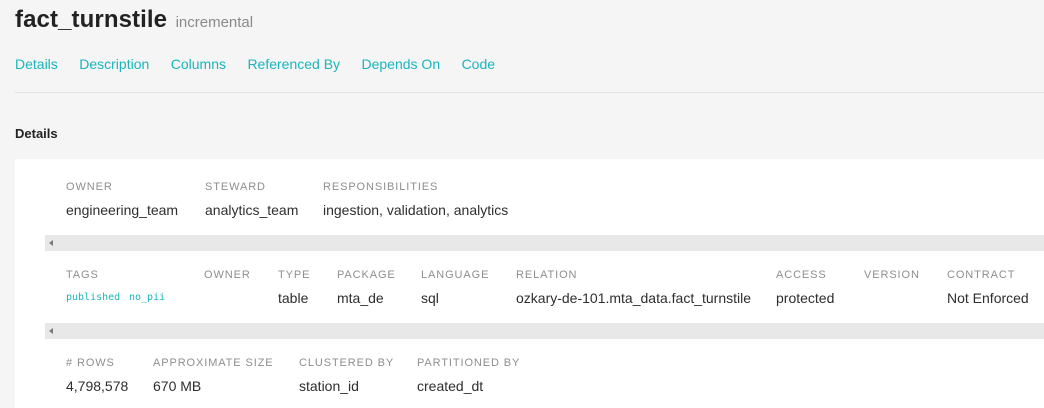 Image resolution: width=1044 pixels, height=408 pixels. Describe the element at coordinates (469, 363) in the screenshot. I see `partitioned-by-label: PARTITIONED BY` at that location.